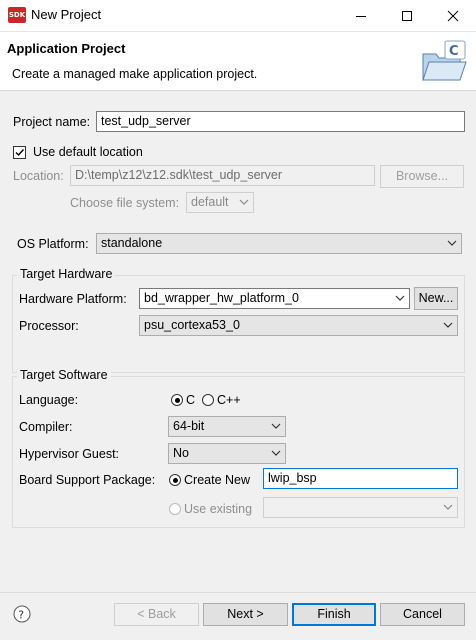  I want to click on hypervisor-guest-select: No, so click(227, 453).